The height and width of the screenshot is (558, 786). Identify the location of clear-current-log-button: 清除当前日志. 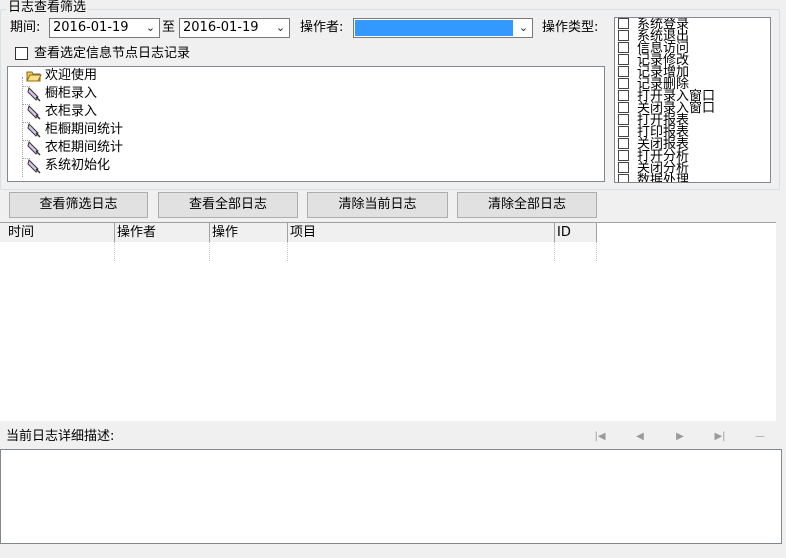
(377, 205).